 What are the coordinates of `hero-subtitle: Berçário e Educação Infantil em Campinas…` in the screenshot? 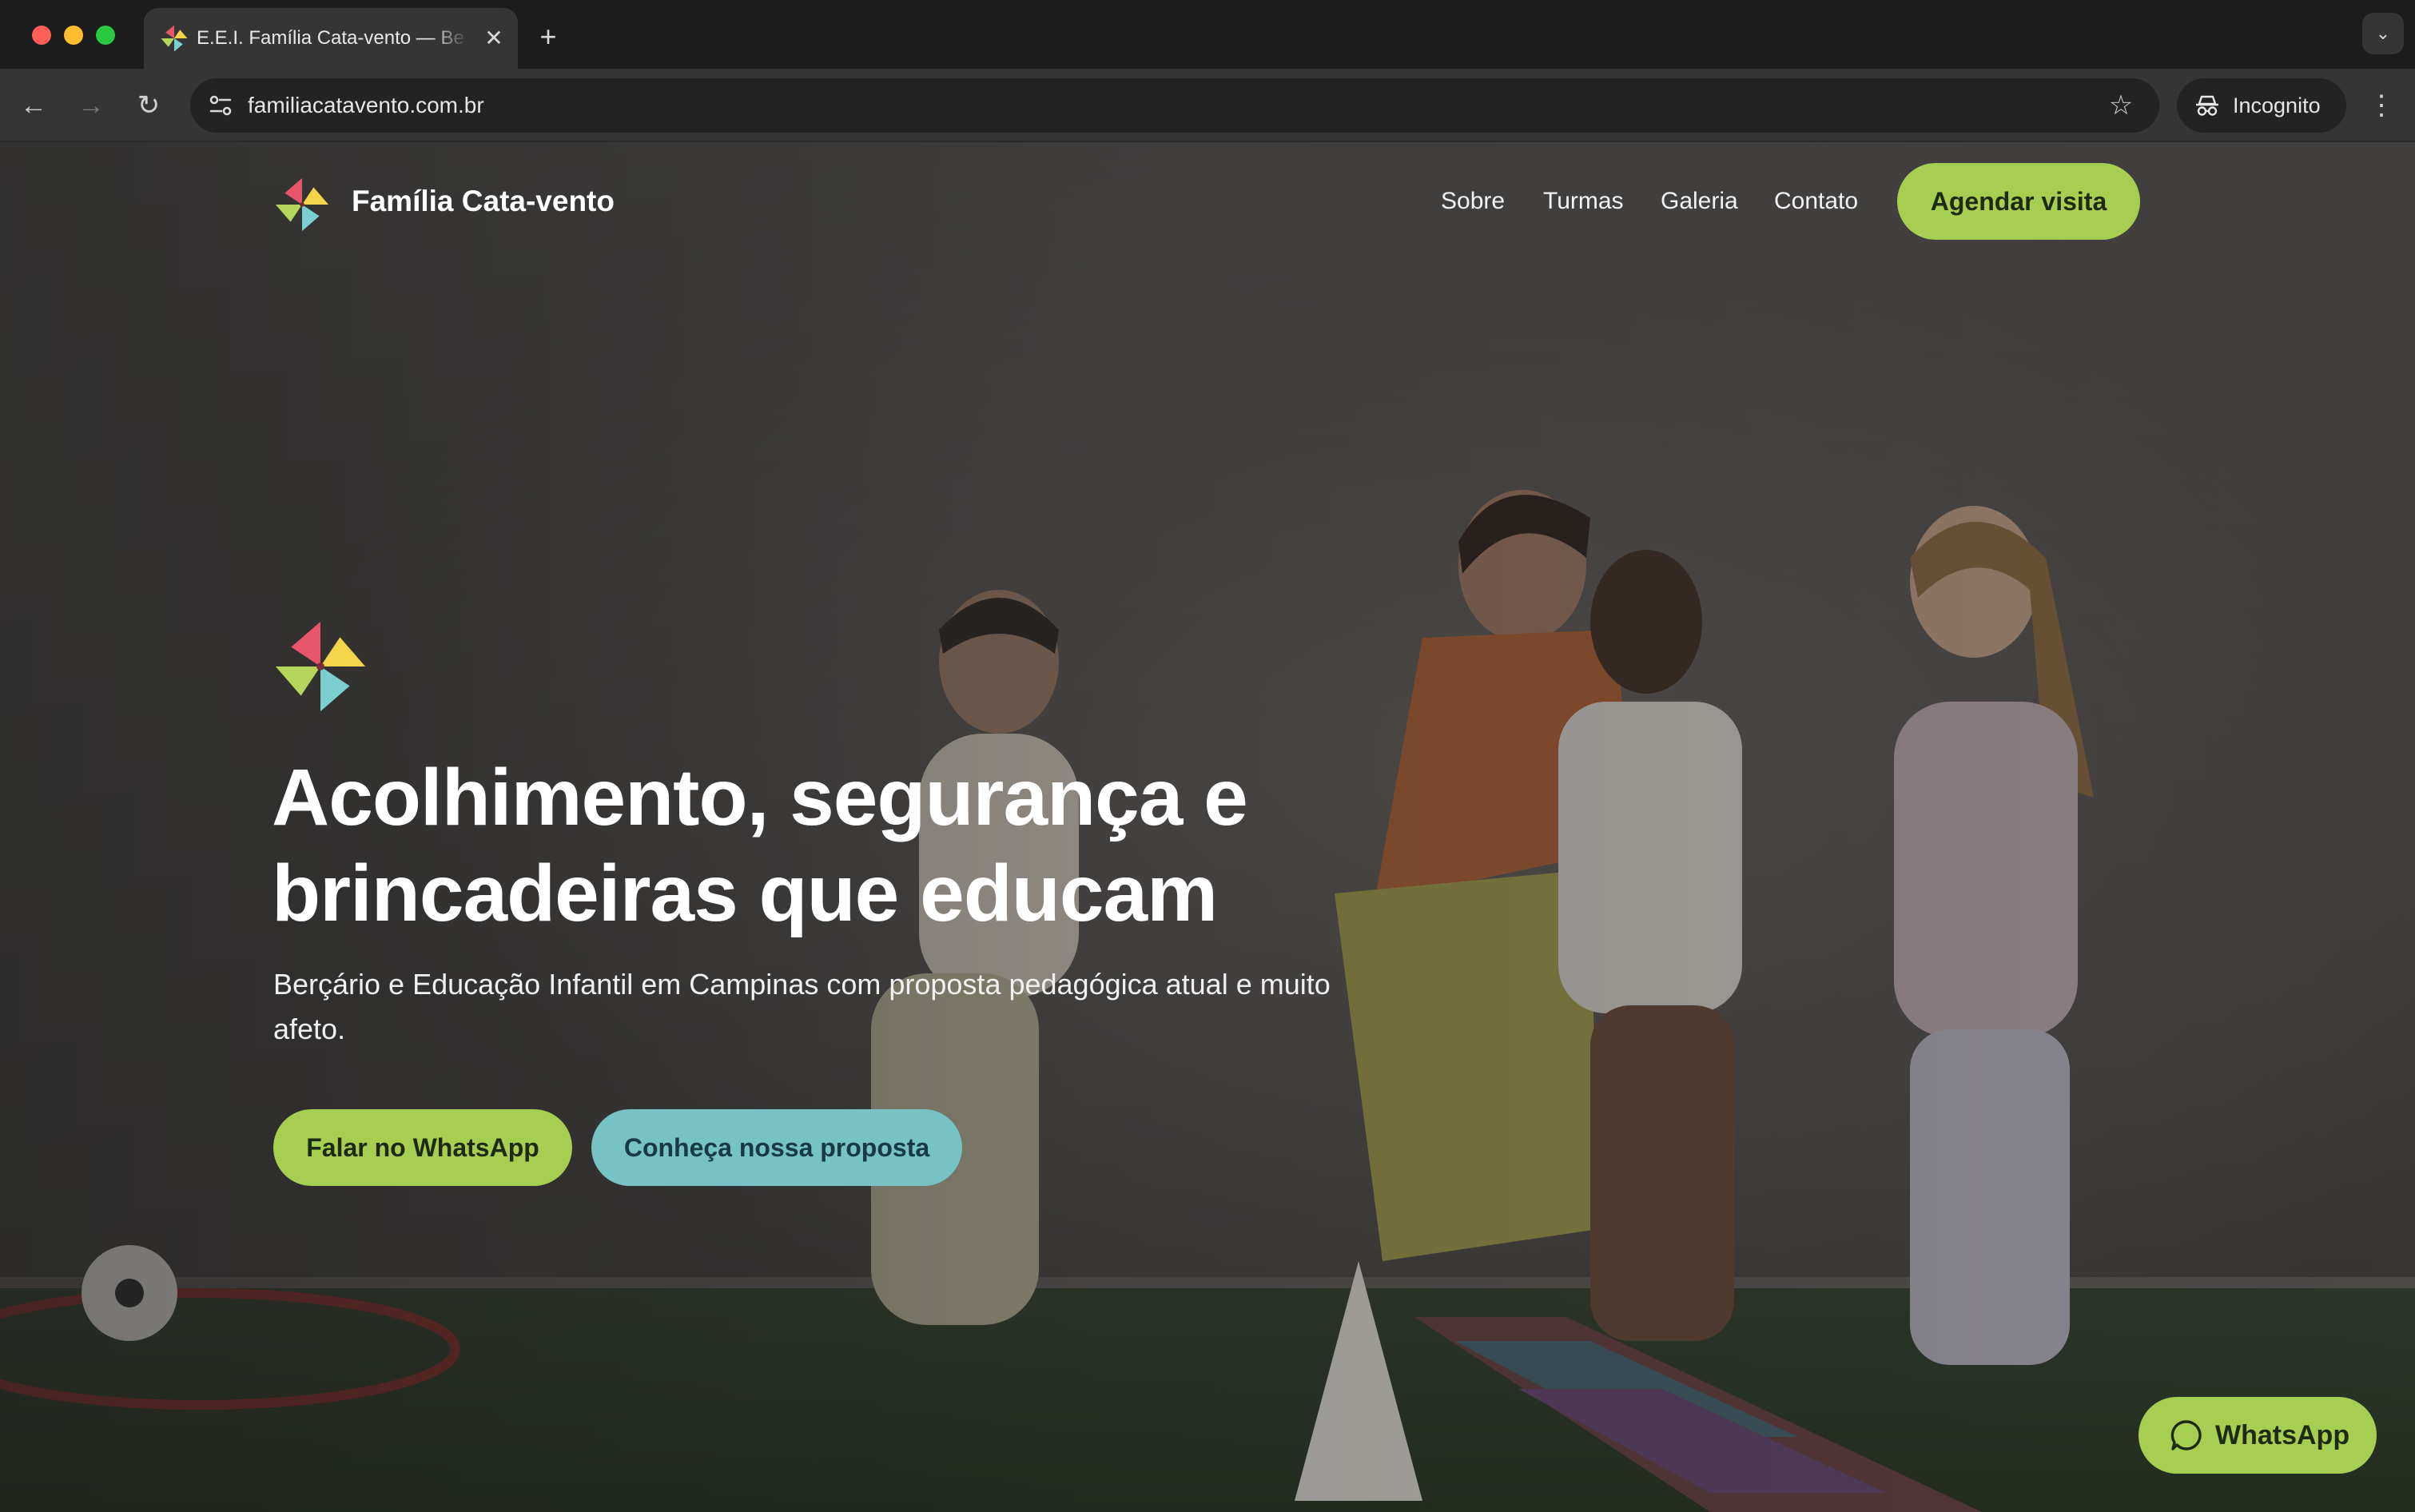 It's located at (802, 1007).